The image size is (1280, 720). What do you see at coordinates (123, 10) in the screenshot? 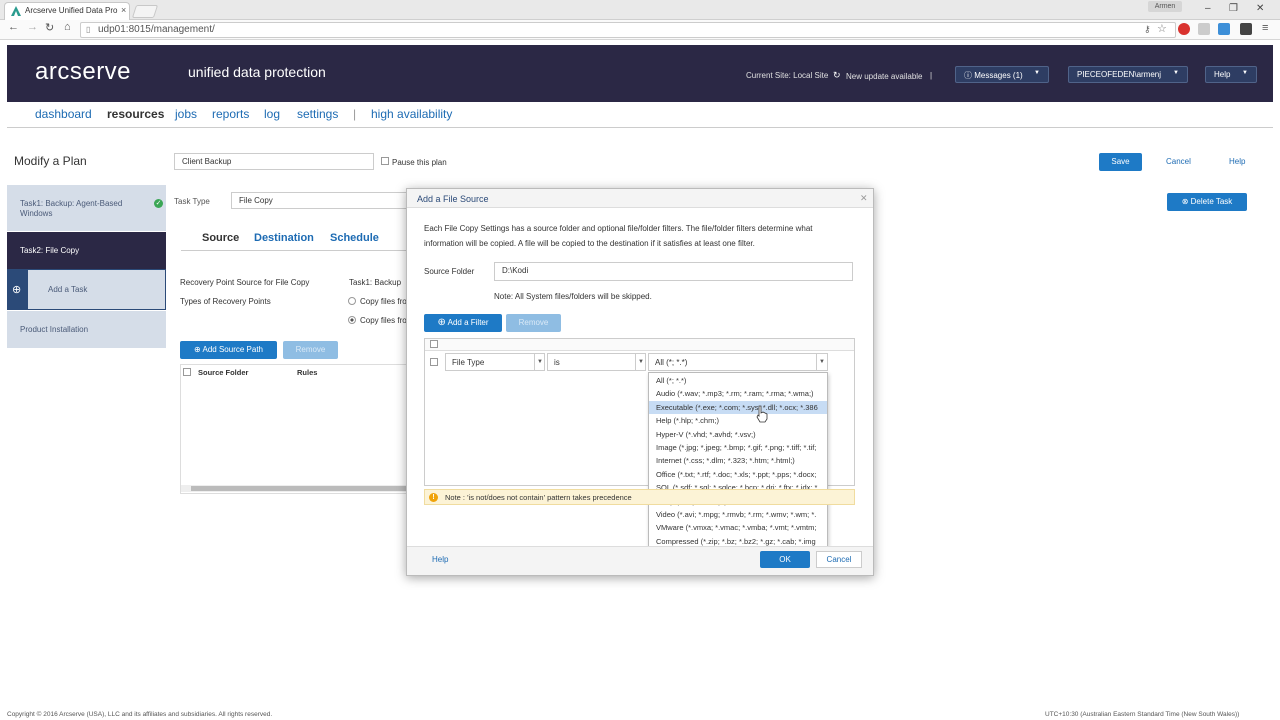
I see `close-icon: ×` at bounding box center [123, 10].